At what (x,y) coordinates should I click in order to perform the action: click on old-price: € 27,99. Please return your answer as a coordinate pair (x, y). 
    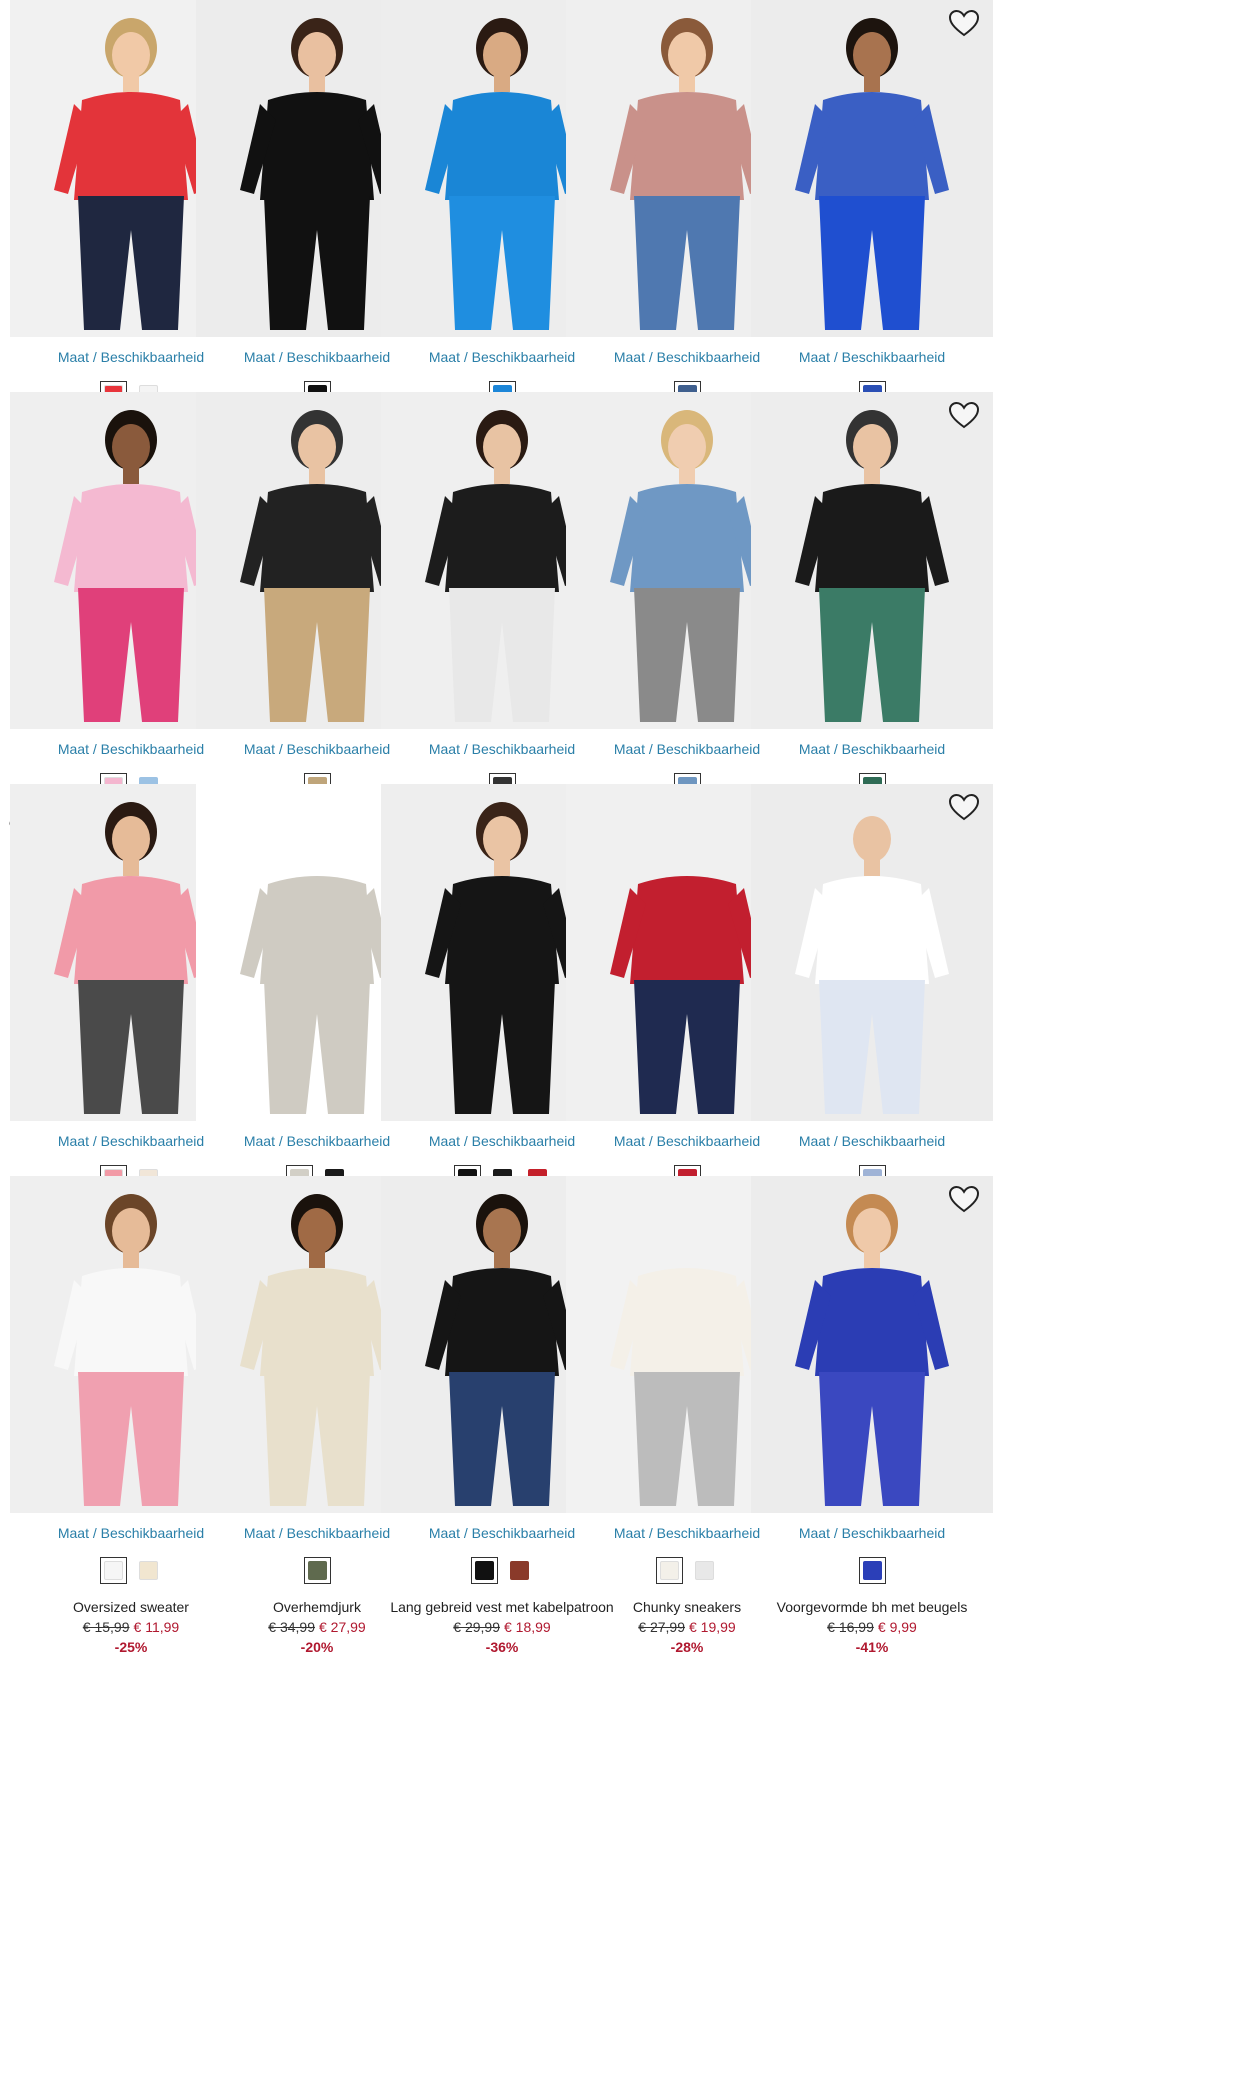
    Looking at the image, I should click on (661, 1627).